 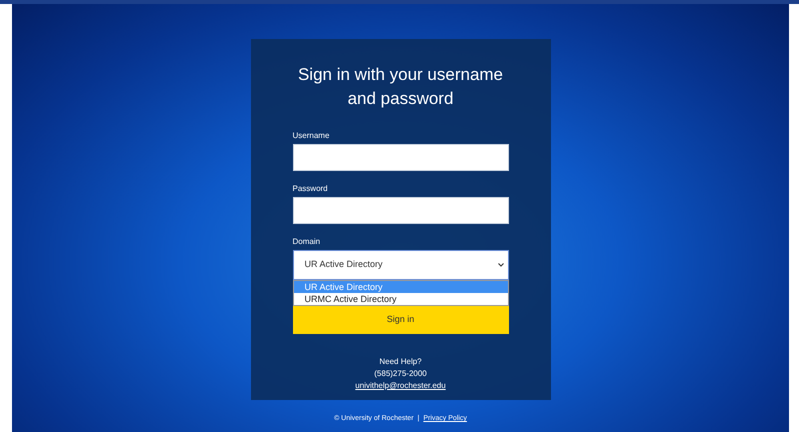 I want to click on domain-select: UR Active Directory, so click(x=400, y=265).